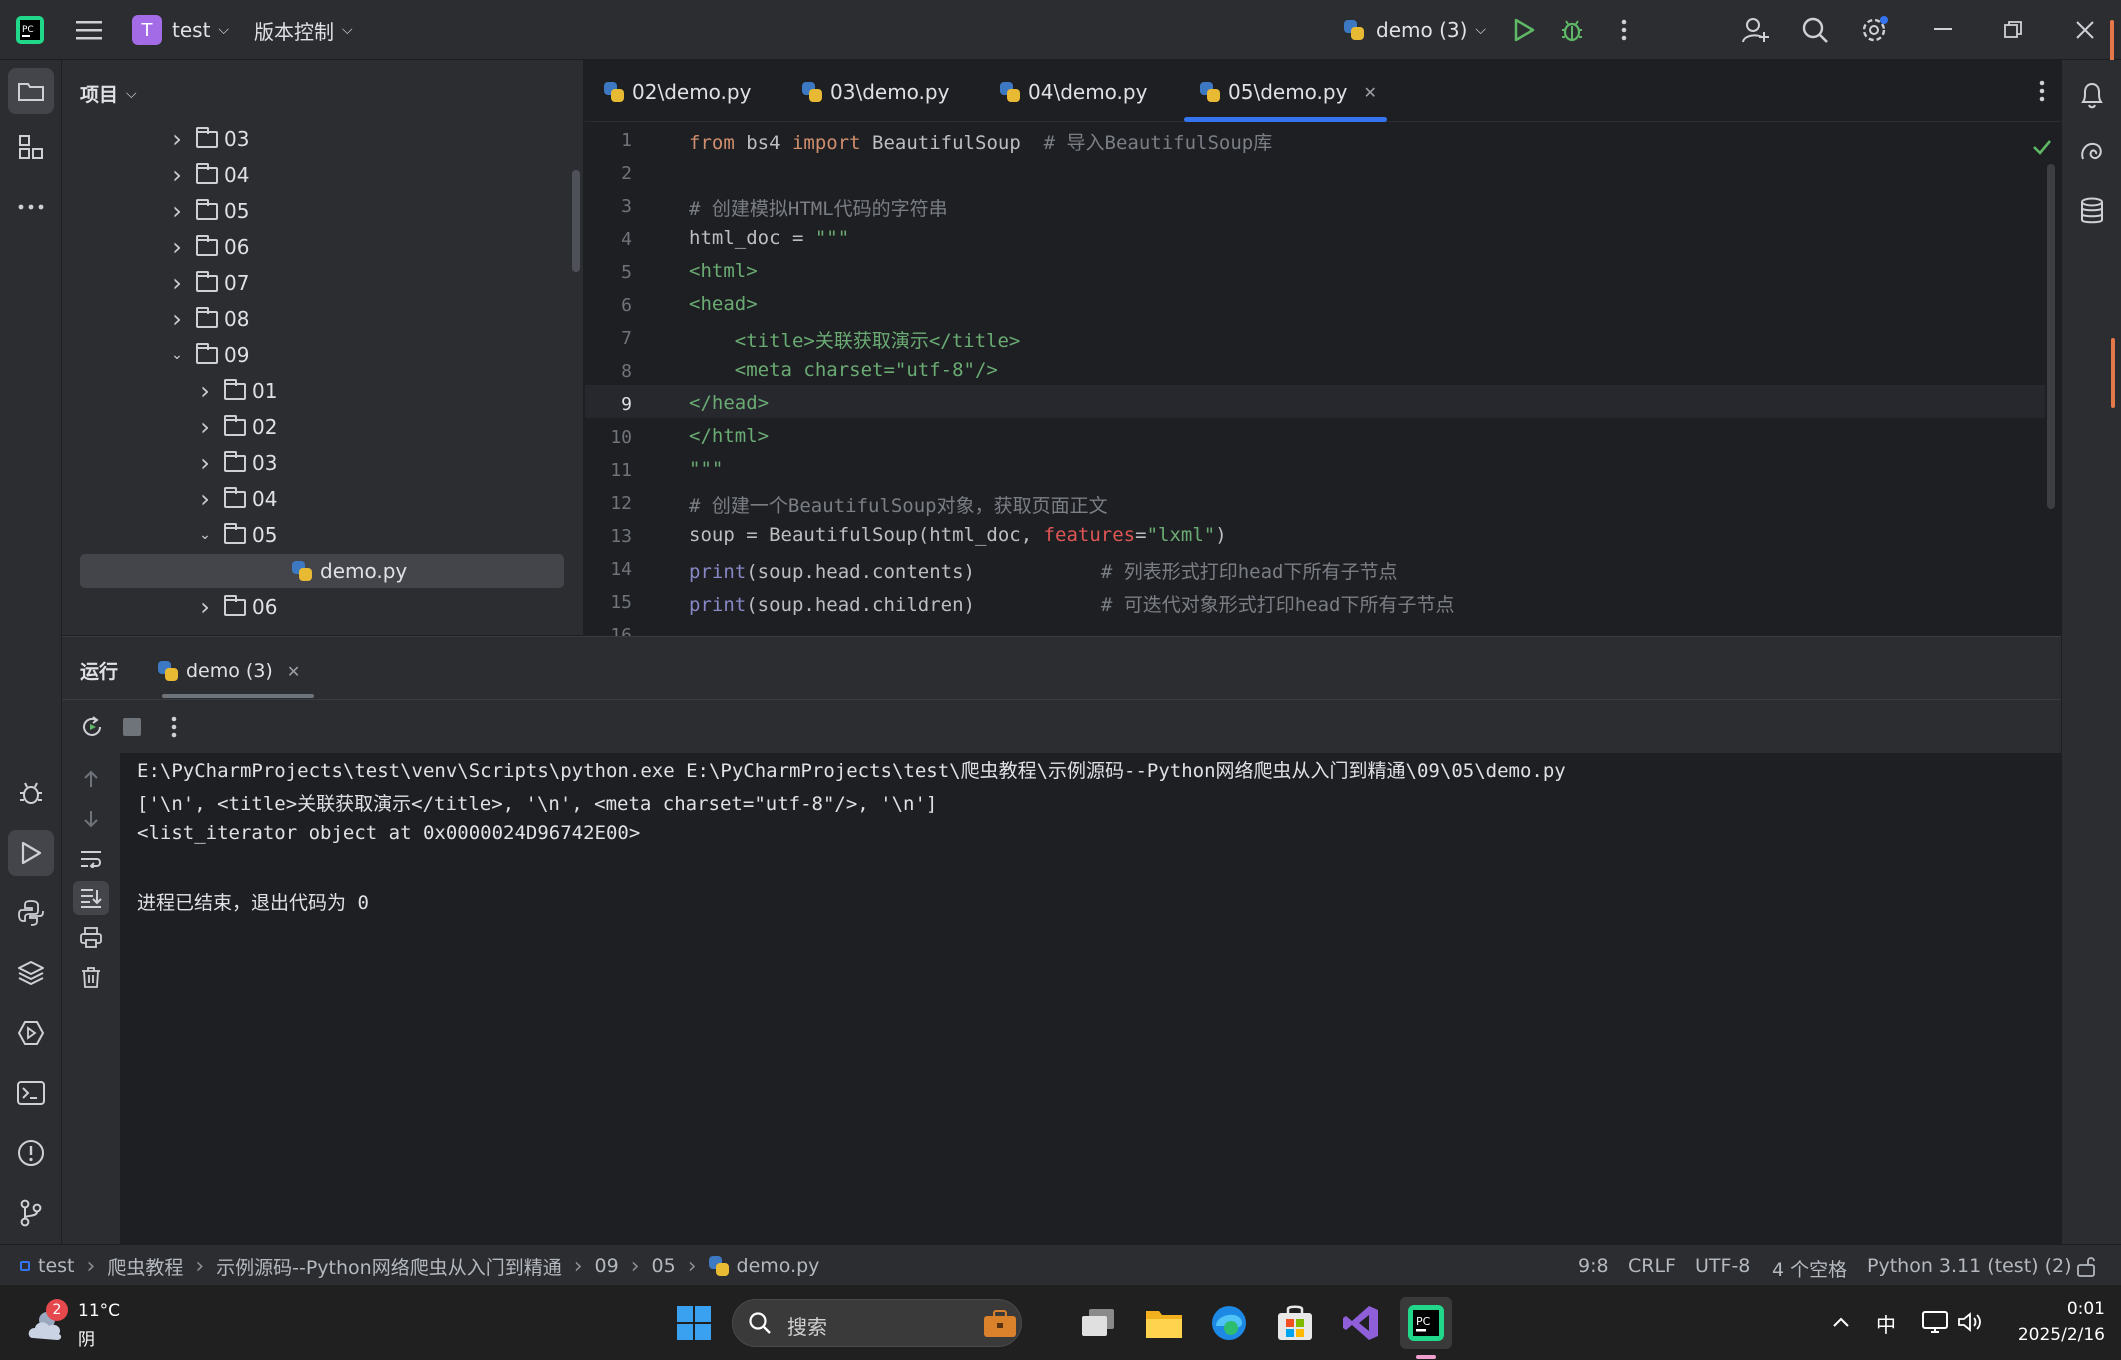 The image size is (2121, 1360). Describe the element at coordinates (677, 92) in the screenshot. I see `editor-tab: 02\demo.py` at that location.